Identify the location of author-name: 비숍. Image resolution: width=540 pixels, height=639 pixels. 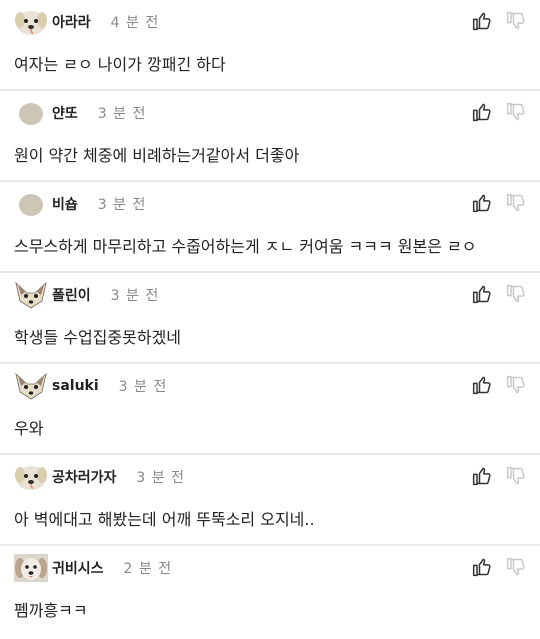
(65, 204).